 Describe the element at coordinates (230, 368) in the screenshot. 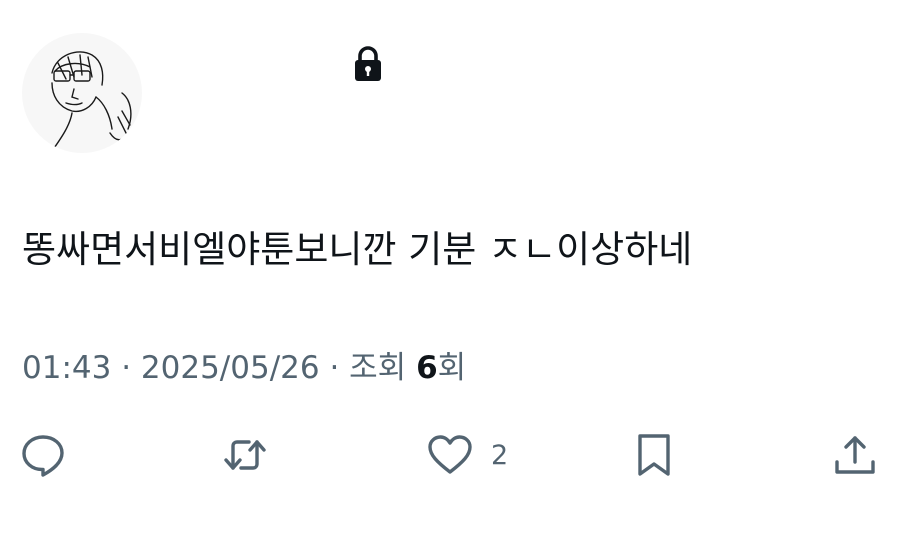

I see `tweet-date: 2025/05/26` at that location.